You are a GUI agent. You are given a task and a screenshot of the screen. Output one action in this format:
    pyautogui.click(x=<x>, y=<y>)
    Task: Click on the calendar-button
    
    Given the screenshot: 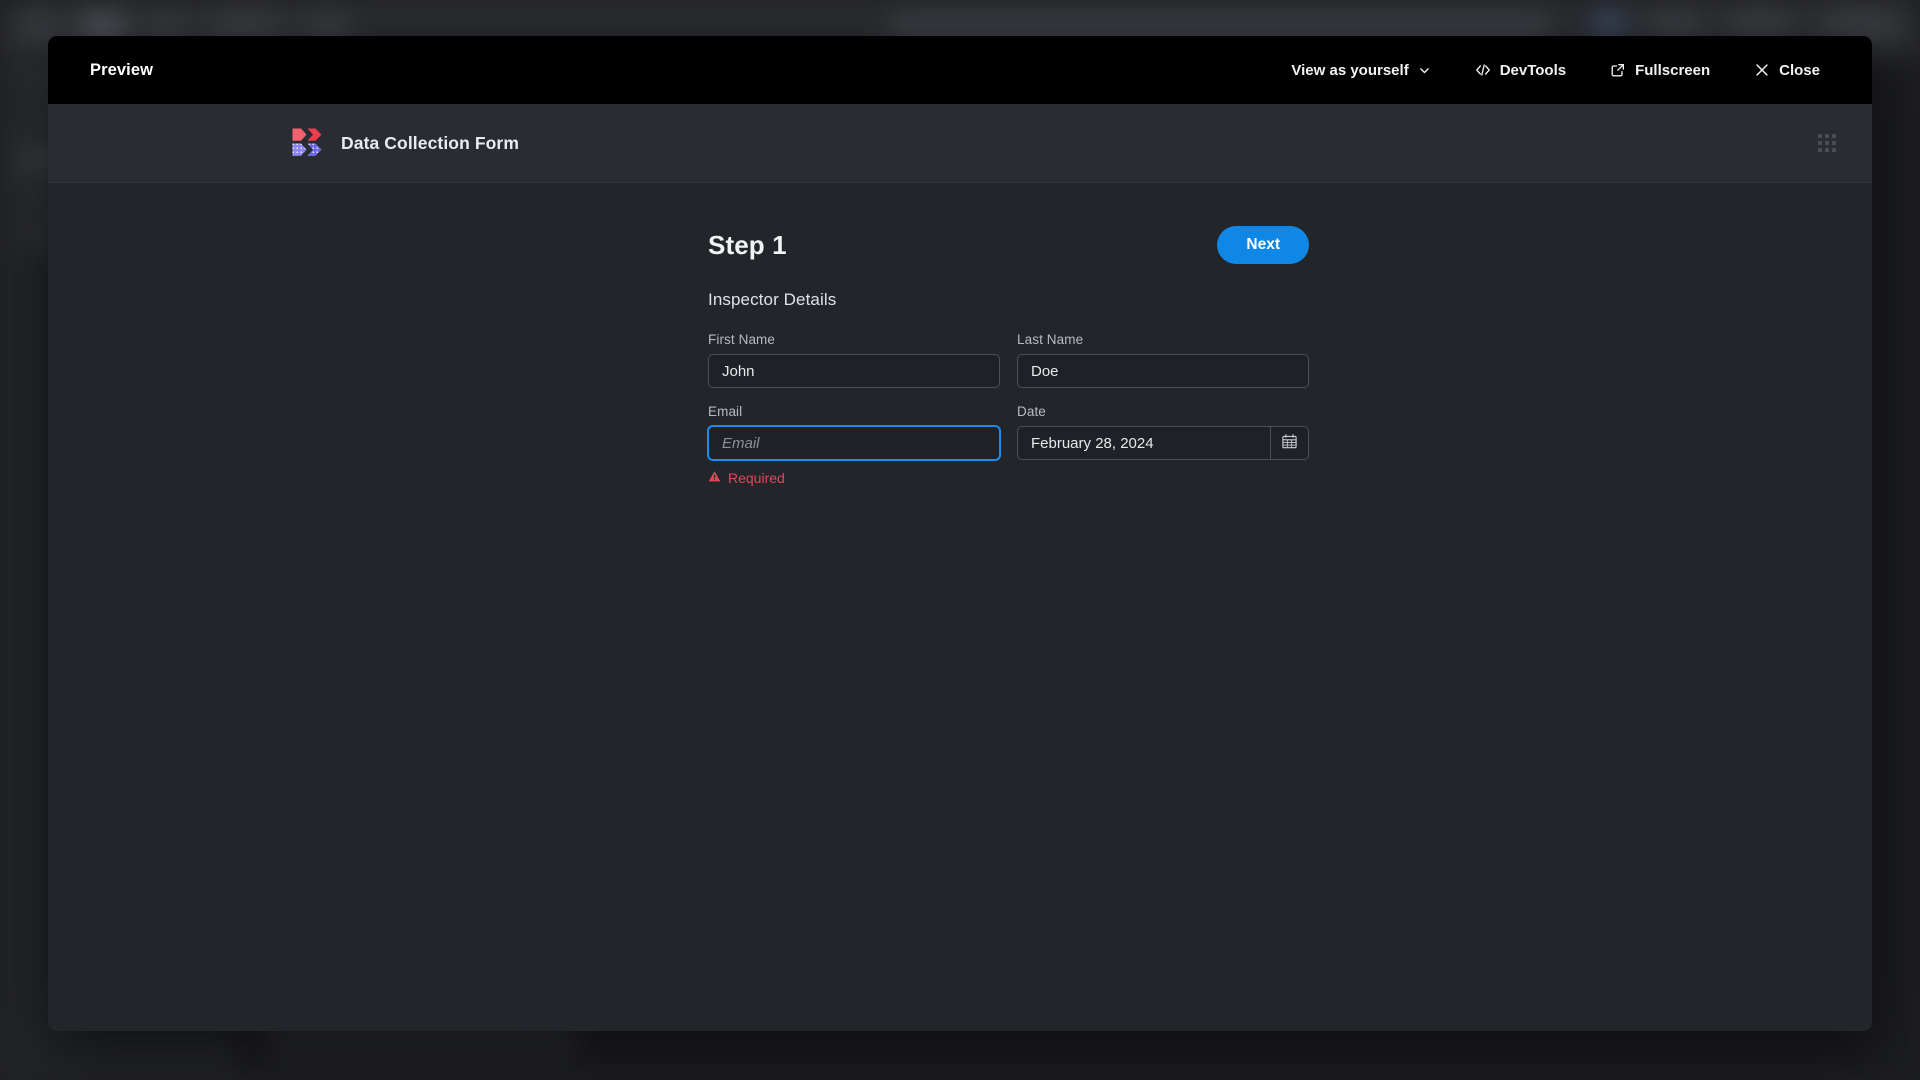 What is the action you would take?
    pyautogui.click(x=1289, y=443)
    